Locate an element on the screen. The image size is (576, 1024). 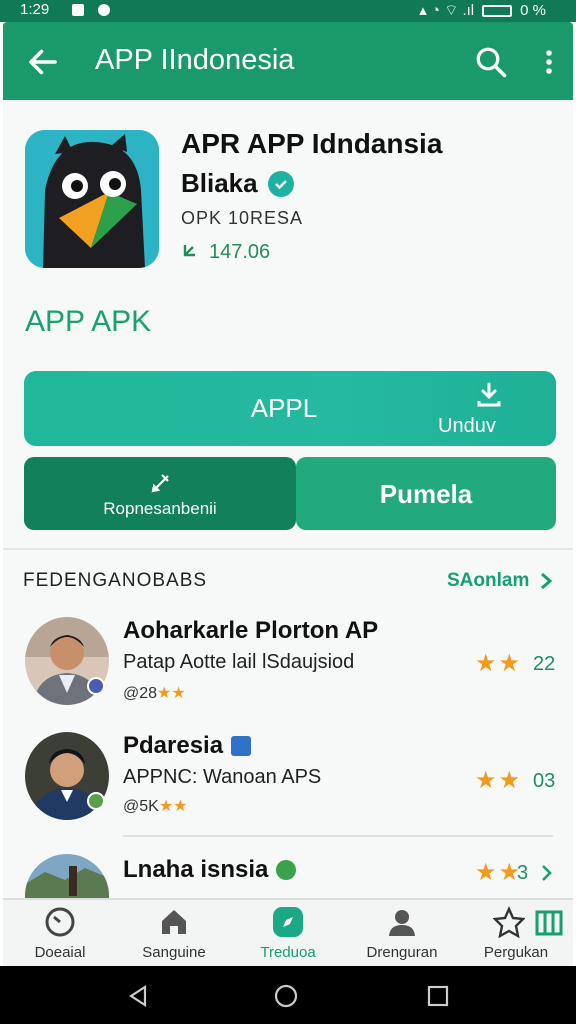
more-vert-icon is located at coordinates (549, 62).